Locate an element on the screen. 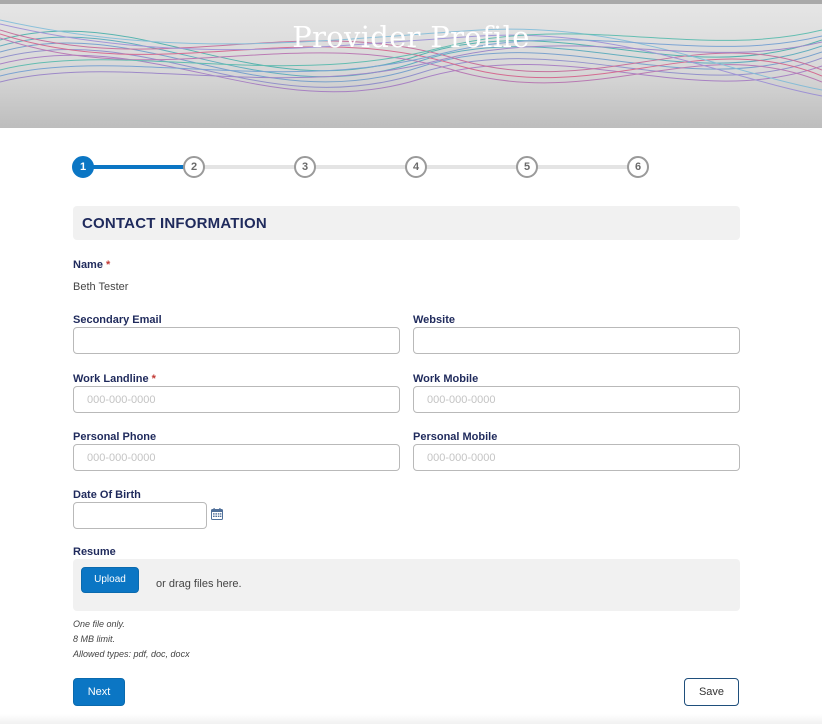  work-landline-label: Work Landline * is located at coordinates (114, 379).